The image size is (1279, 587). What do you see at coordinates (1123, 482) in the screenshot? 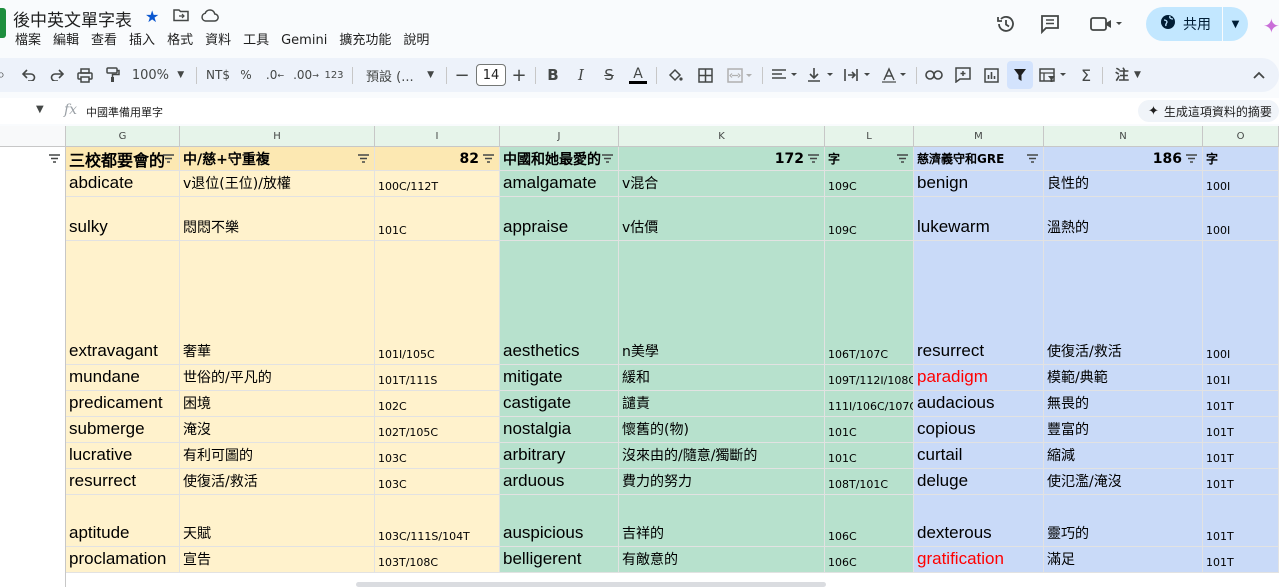
I see `cell-N-row-7: 使氾濫/淹沒` at bounding box center [1123, 482].